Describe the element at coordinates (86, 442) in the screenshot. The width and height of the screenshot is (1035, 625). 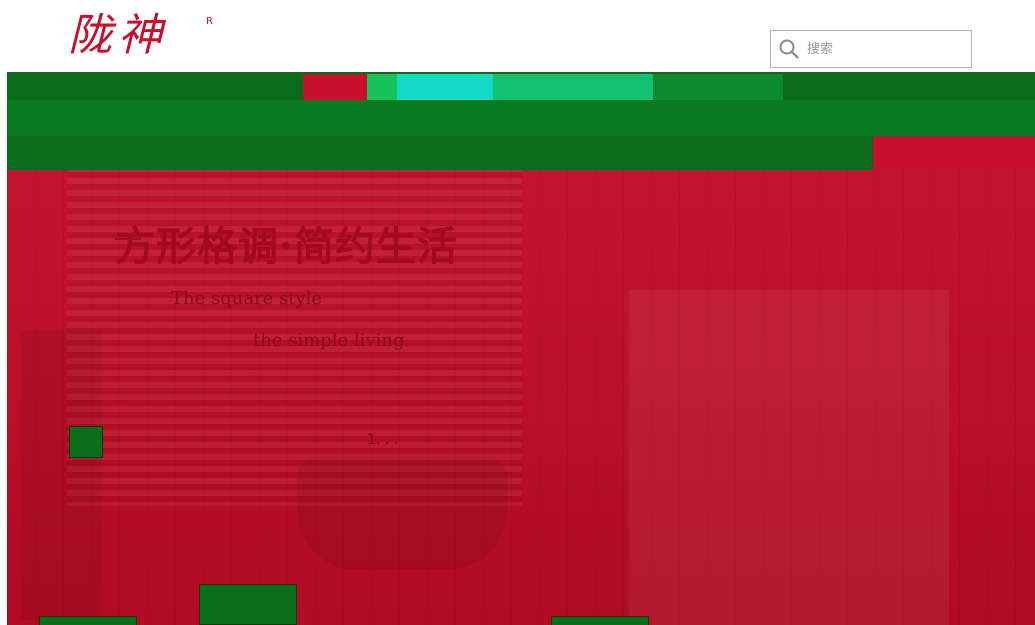
I see `hero-marker-square` at that location.